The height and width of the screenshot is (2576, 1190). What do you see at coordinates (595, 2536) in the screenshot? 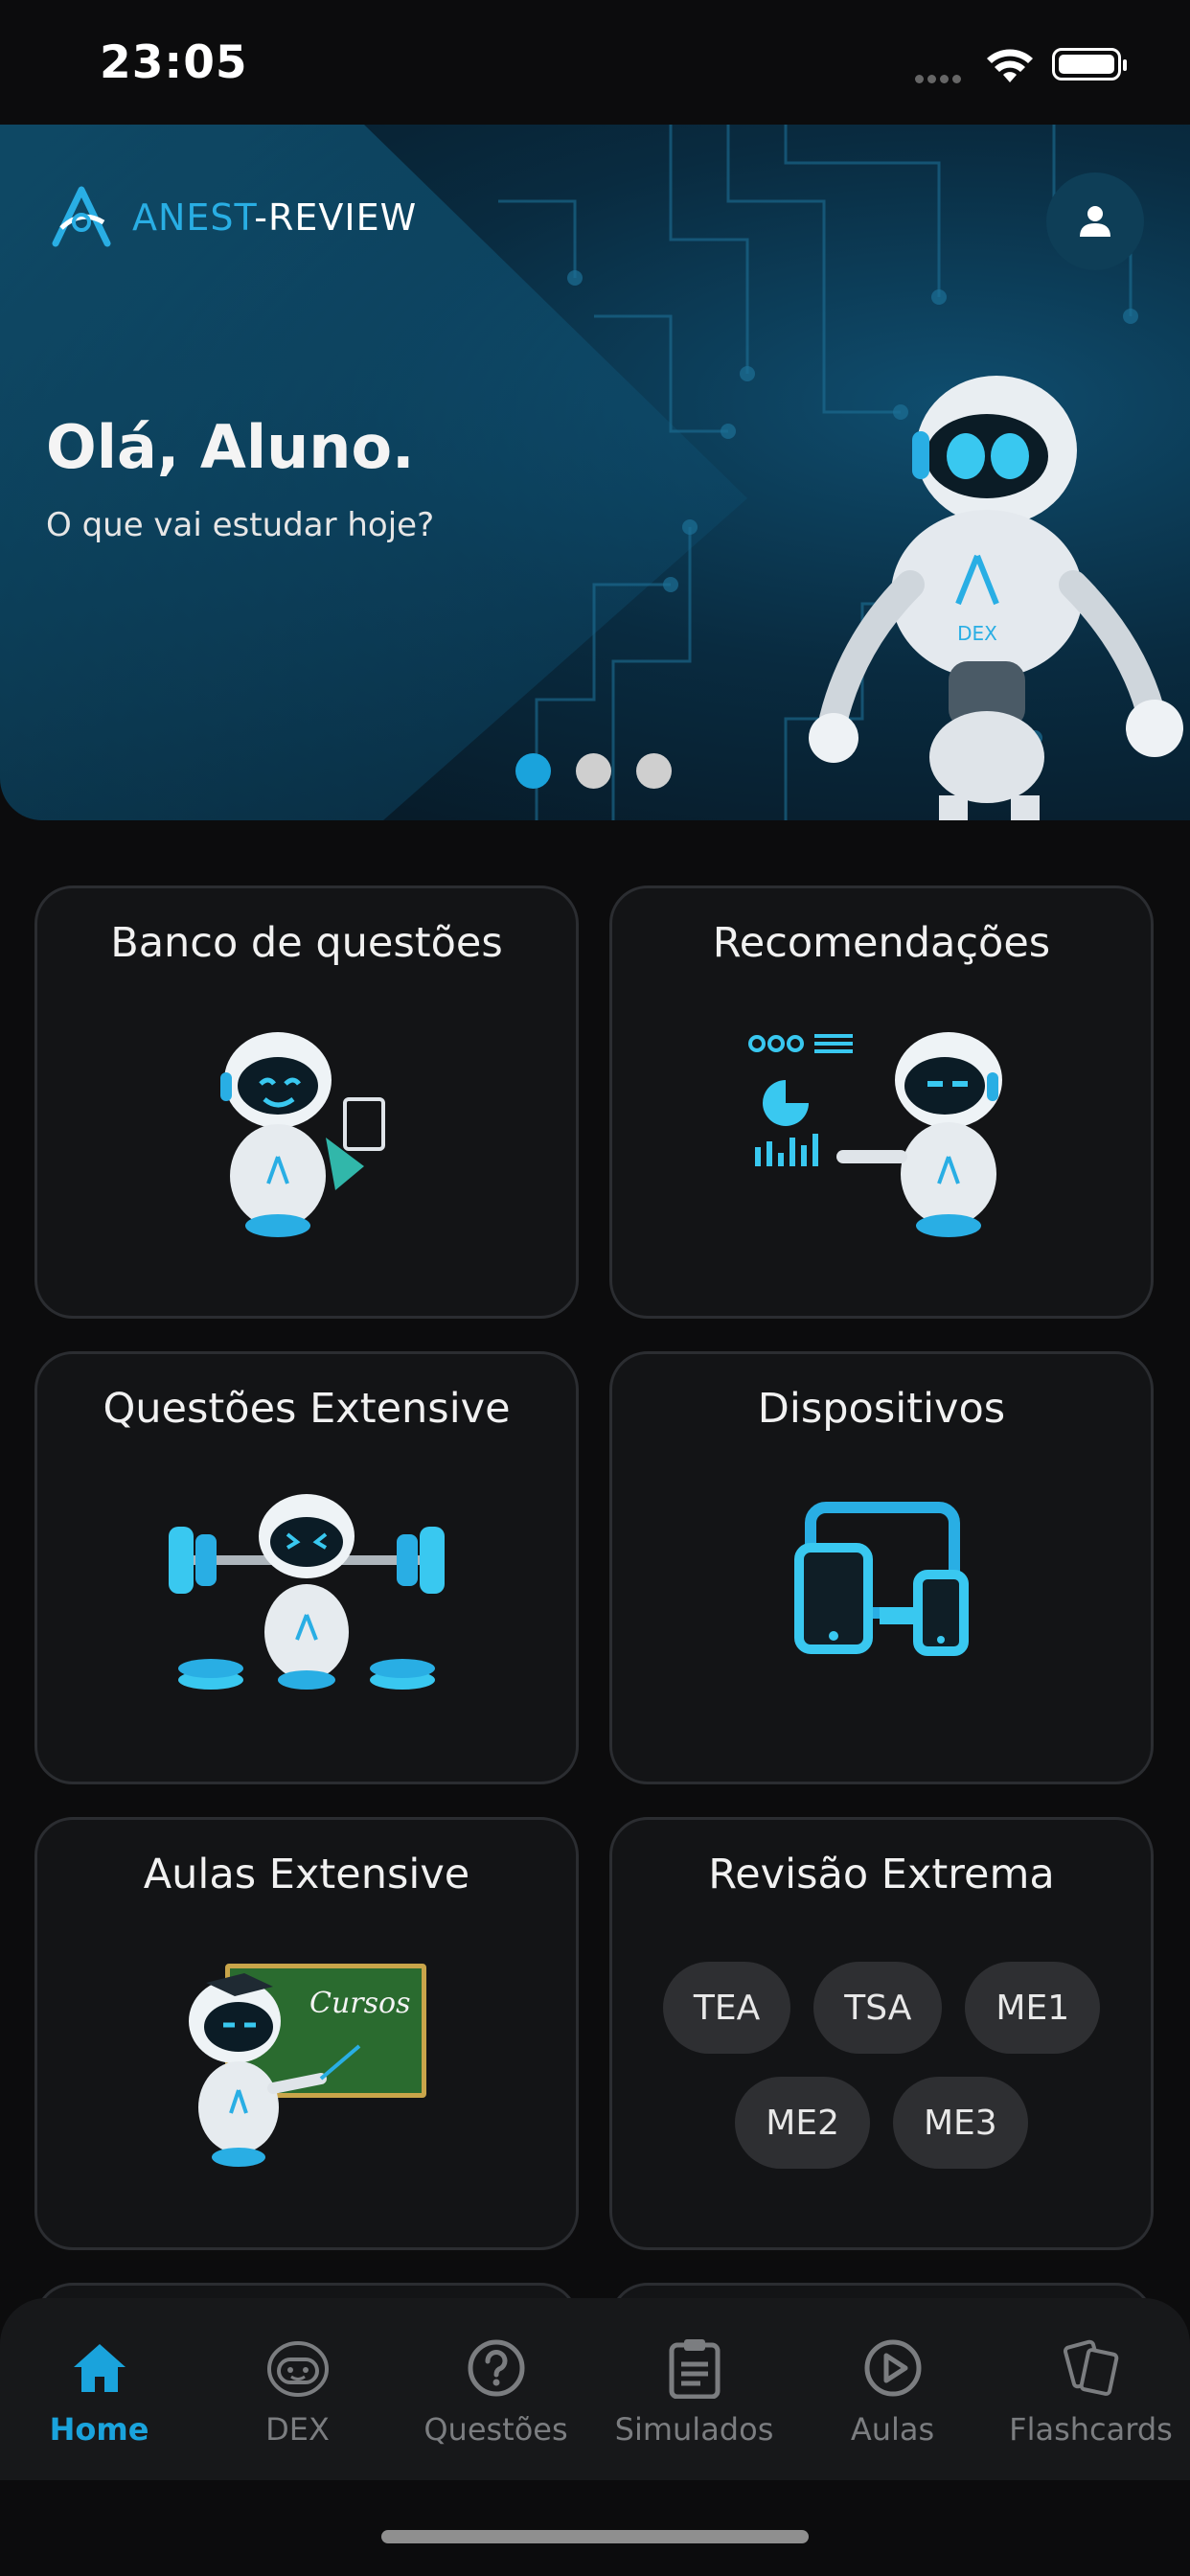
I see `home-indicator` at bounding box center [595, 2536].